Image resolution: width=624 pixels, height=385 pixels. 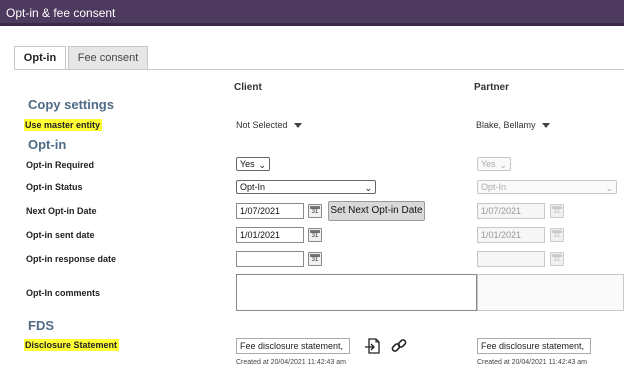 What do you see at coordinates (511, 259) in the screenshot?
I see `partner-opt-in-response-date-input` at bounding box center [511, 259].